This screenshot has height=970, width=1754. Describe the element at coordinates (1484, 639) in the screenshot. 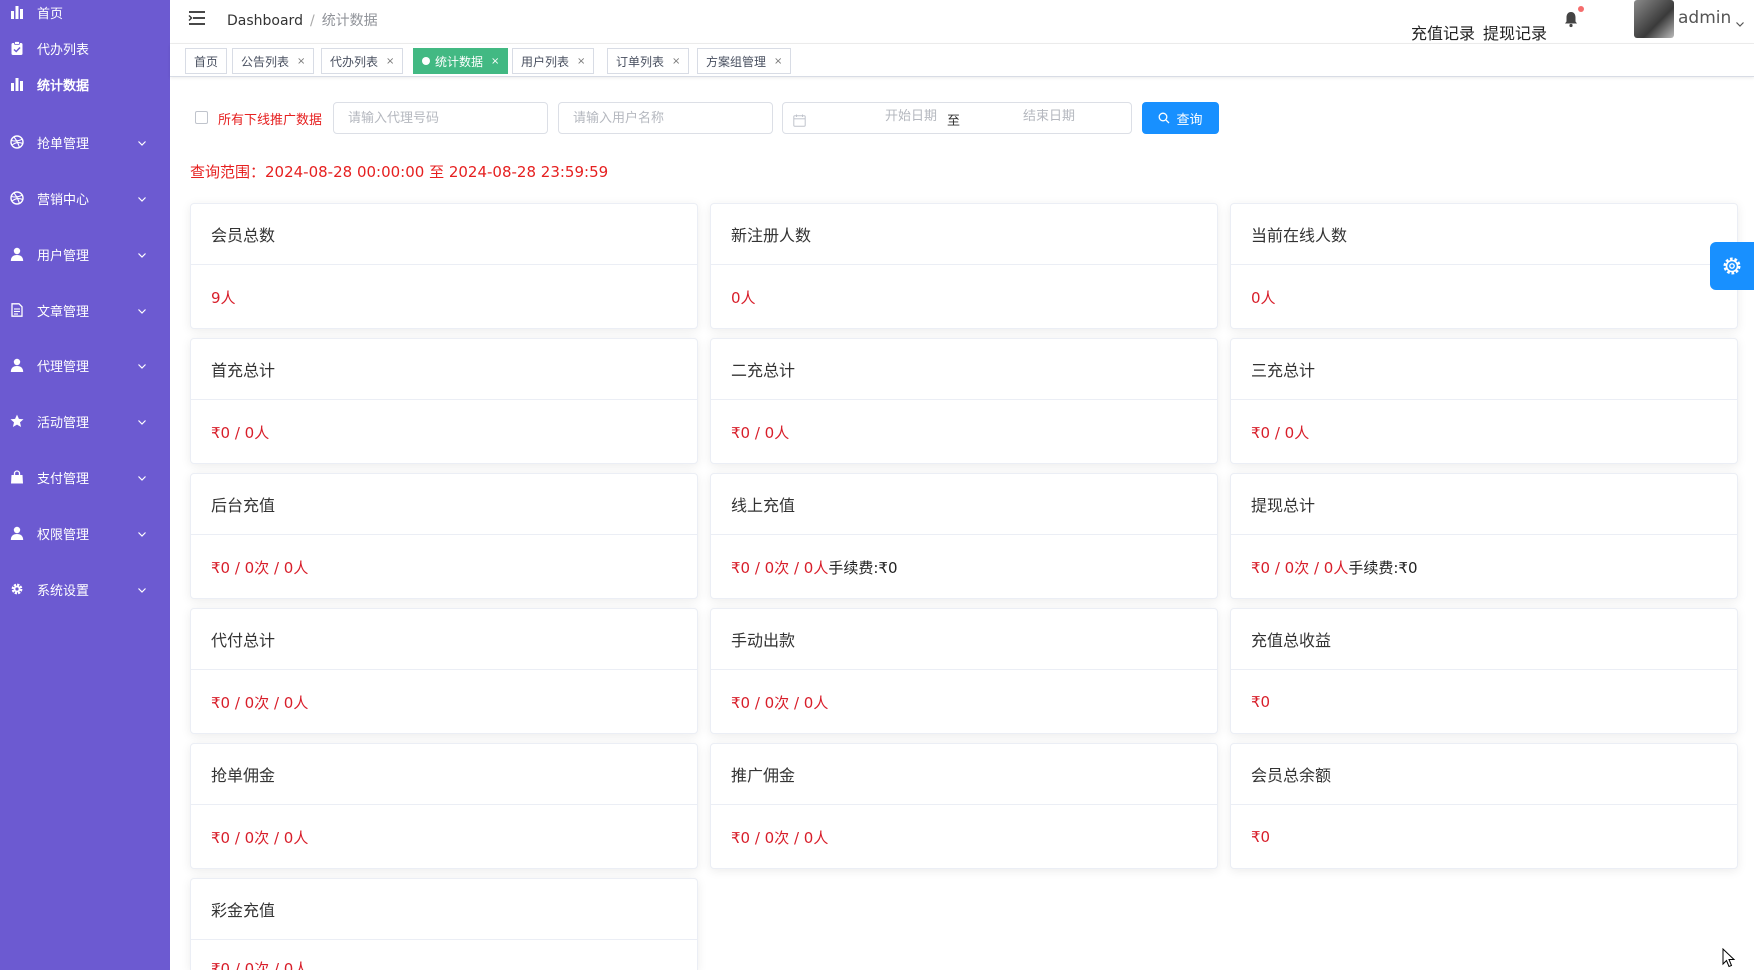

I see `stat-card-title: 充值总收益` at that location.